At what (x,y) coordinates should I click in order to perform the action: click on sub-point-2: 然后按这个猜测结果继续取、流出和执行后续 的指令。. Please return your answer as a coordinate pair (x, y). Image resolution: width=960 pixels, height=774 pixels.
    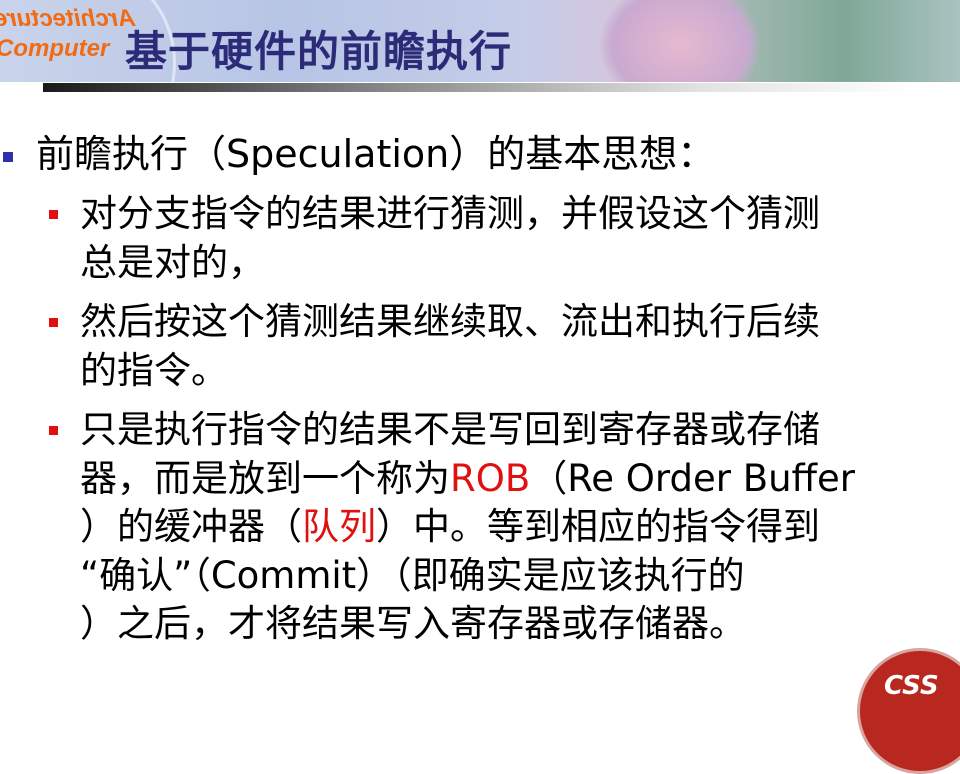
    Looking at the image, I should click on (450, 346).